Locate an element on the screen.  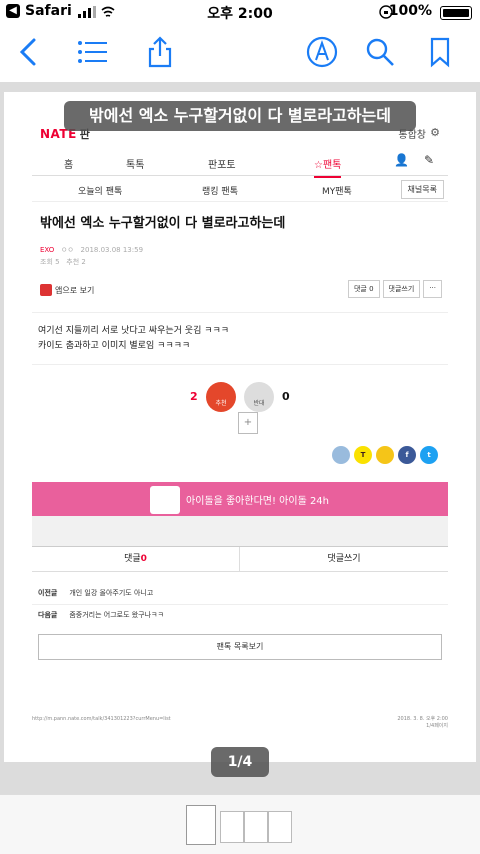
prev-title: 개인 일강 올아주기도 아니고 is located at coordinates (111, 593).